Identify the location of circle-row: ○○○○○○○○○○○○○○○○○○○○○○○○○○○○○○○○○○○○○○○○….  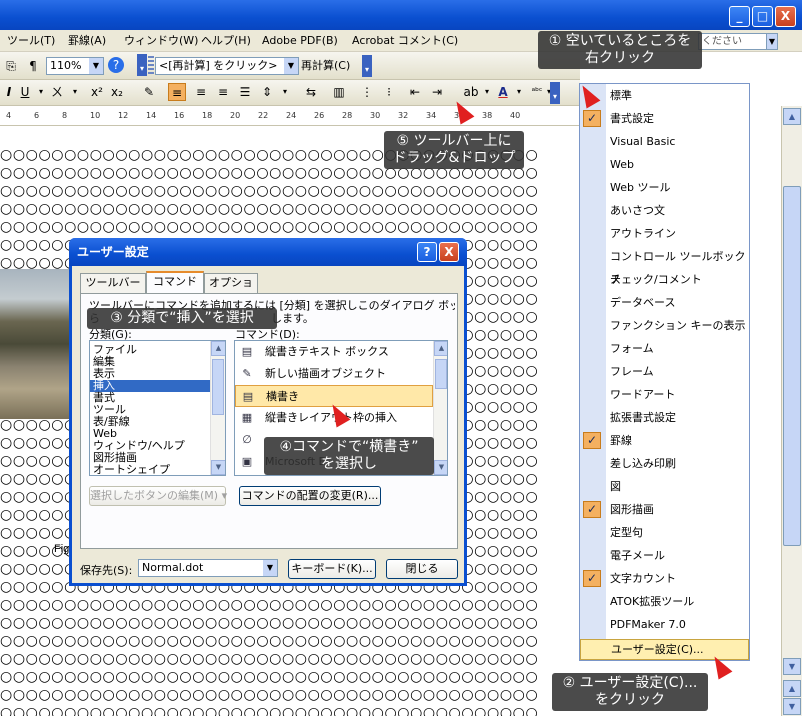
(269, 623).